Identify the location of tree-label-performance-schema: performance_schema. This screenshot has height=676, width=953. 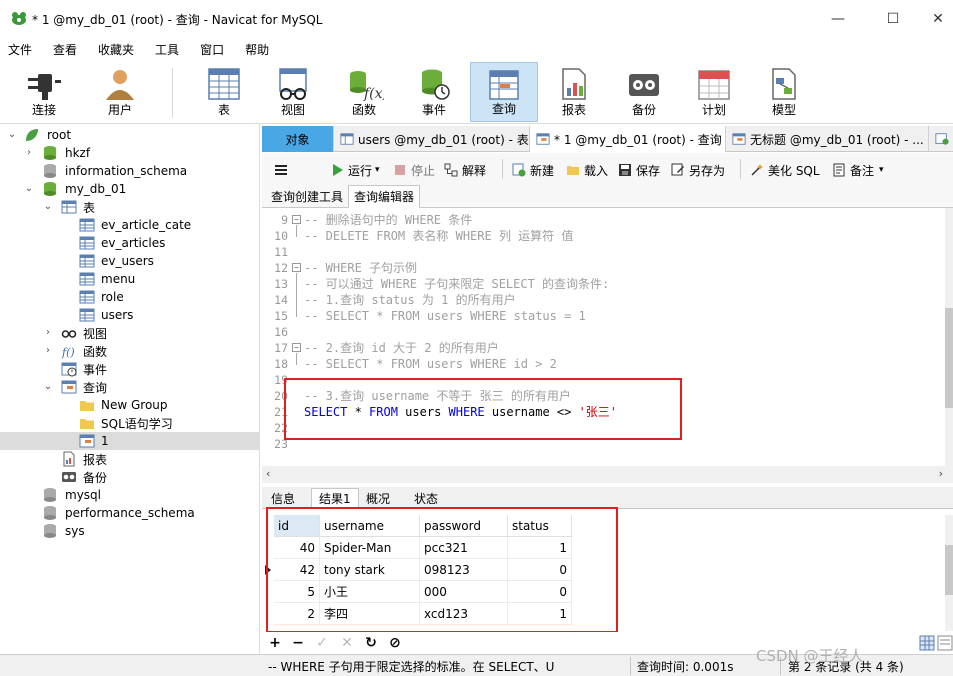
(130, 513).